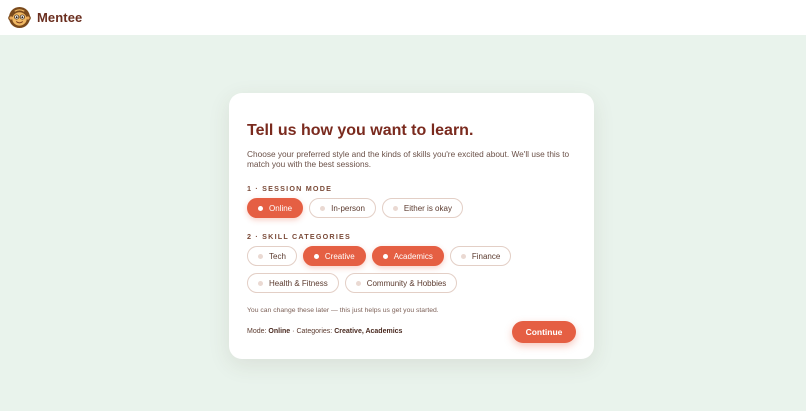 This screenshot has width=806, height=411. Describe the element at coordinates (314, 331) in the screenshot. I see `summary-categories-label: Categories:` at that location.